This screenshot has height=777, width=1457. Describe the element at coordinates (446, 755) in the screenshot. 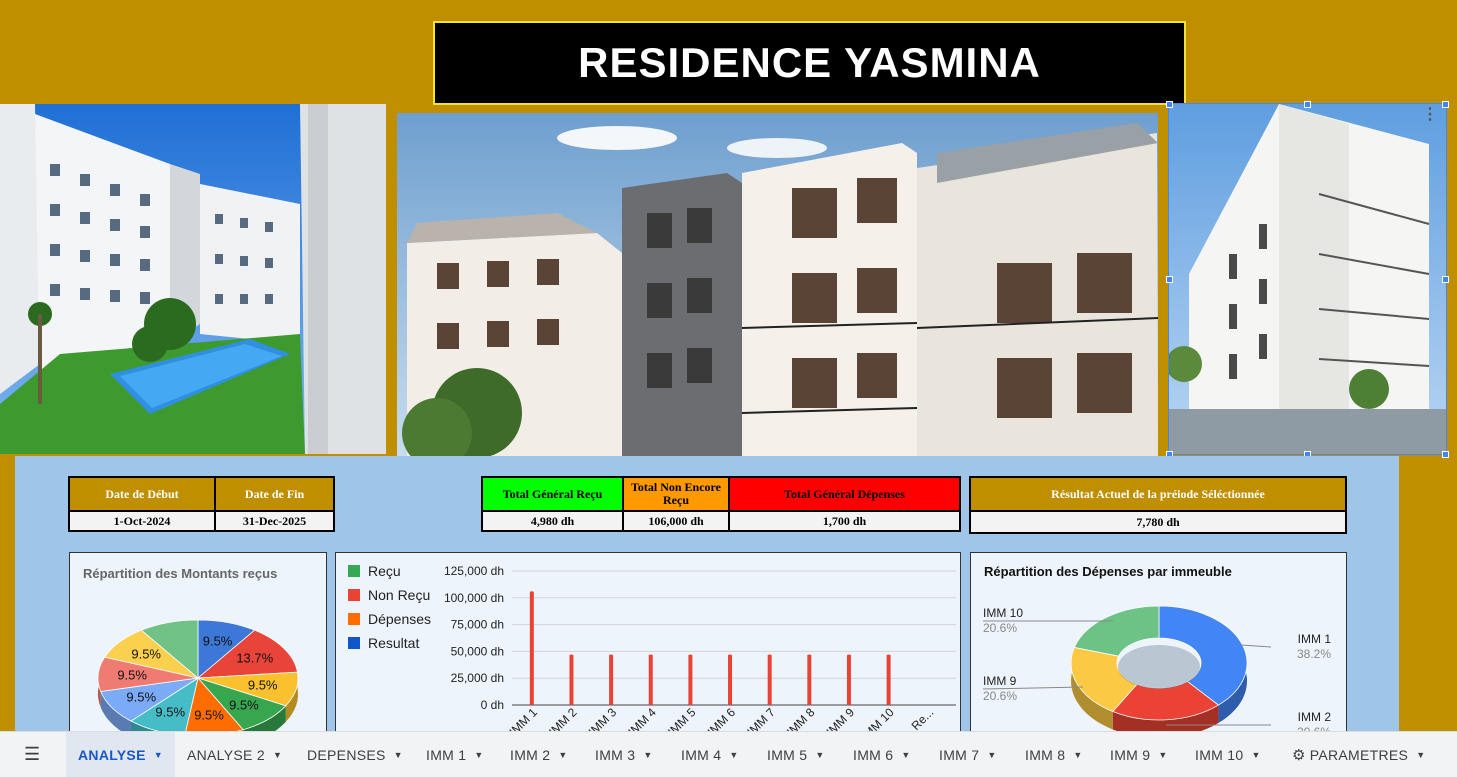

I see `sheet-tab-label: IMM 1` at that location.